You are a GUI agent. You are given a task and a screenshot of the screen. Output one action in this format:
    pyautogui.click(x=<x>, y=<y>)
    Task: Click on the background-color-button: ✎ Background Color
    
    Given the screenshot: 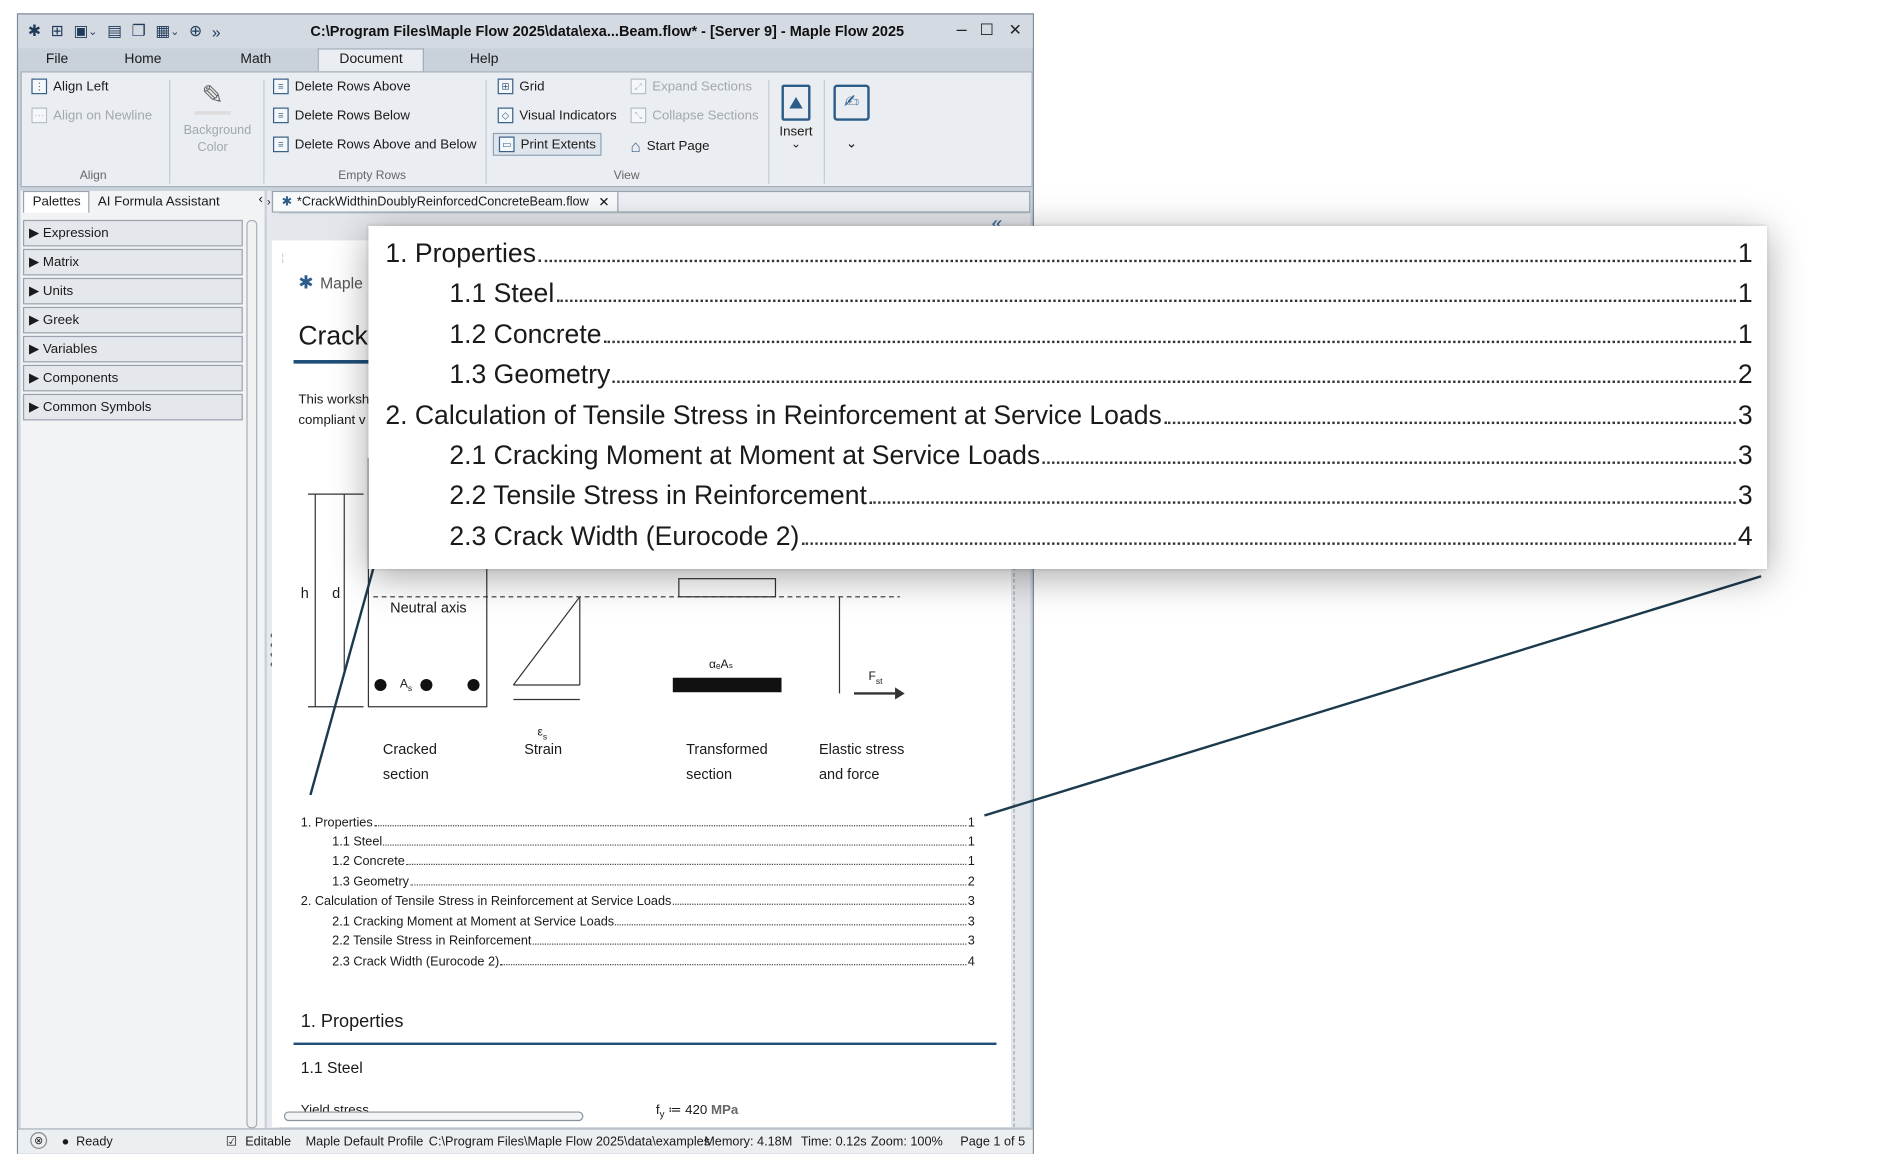 What is the action you would take?
    pyautogui.click(x=218, y=117)
    